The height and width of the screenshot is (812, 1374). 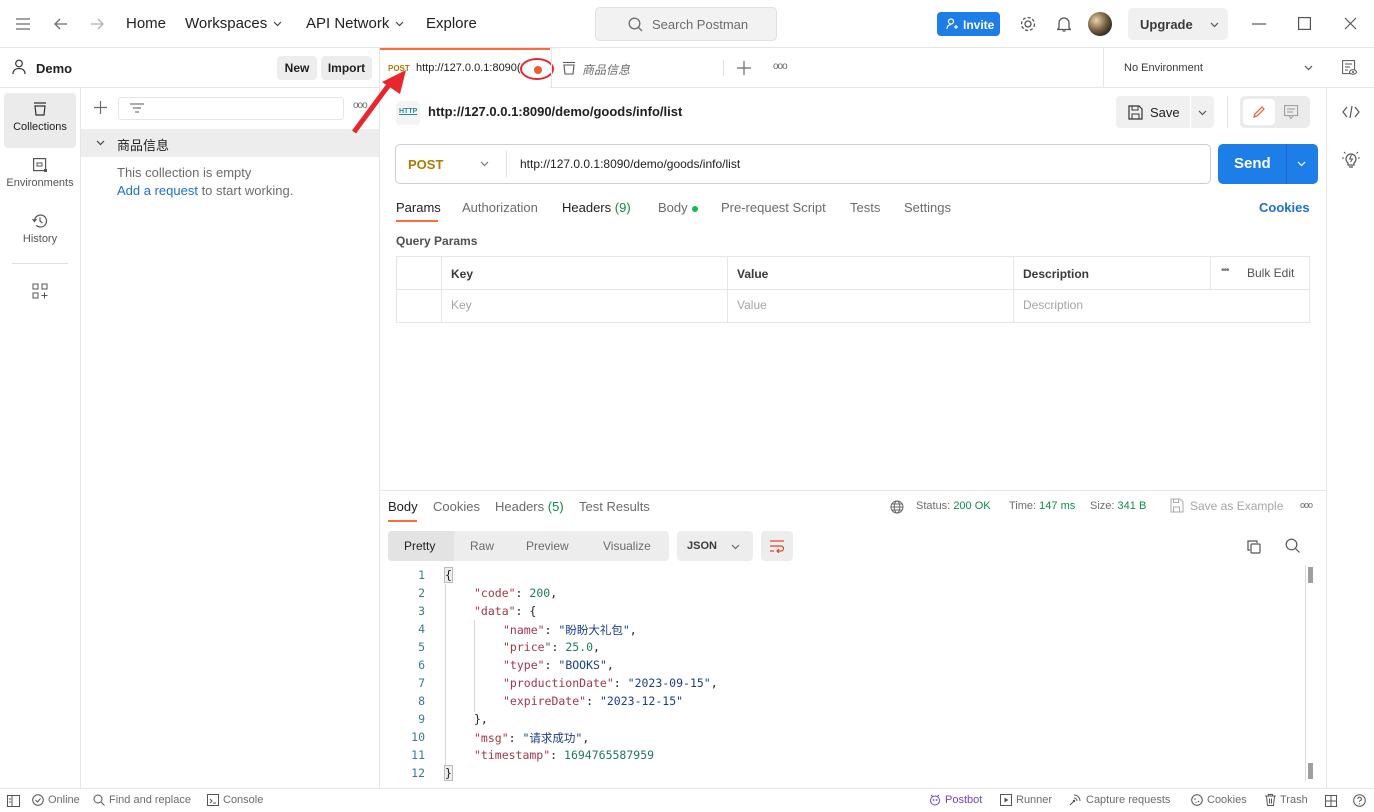 I want to click on rail-history: History, so click(x=40, y=232).